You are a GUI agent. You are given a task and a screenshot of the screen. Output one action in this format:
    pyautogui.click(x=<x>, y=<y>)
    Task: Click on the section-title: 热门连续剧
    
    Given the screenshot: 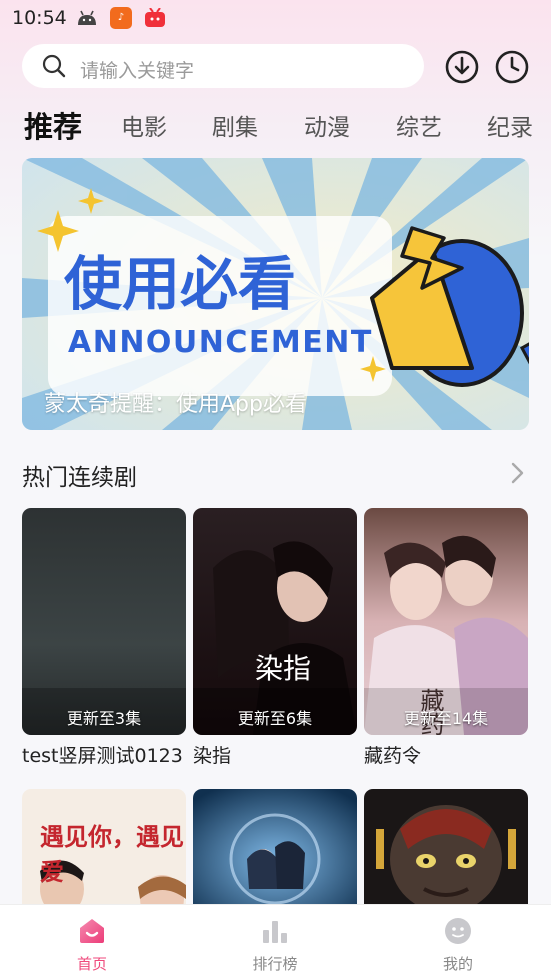 What is the action you would take?
    pyautogui.click(x=79, y=478)
    